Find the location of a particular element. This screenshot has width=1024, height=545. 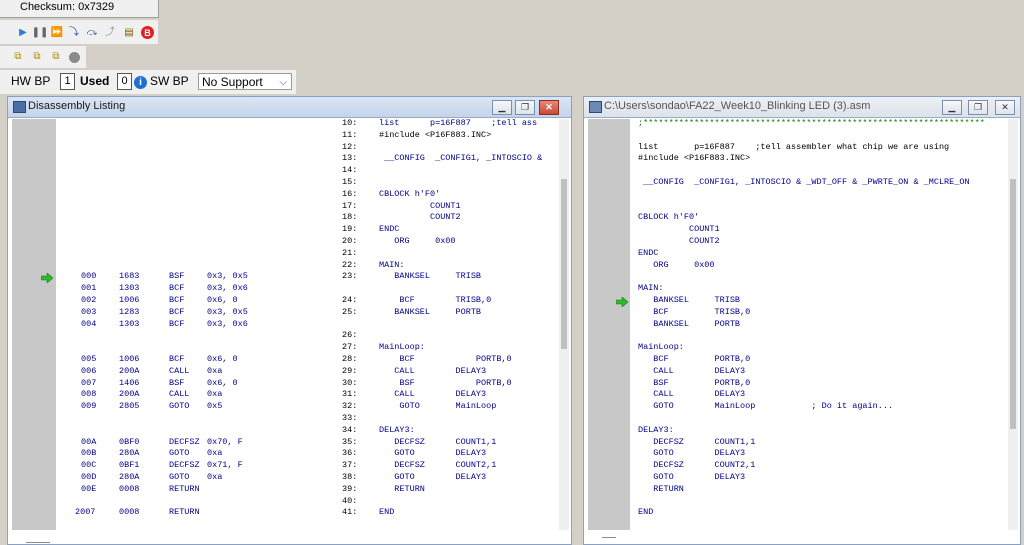

disasm-source-text: BANKSEL PORTB is located at coordinates (430, 311).